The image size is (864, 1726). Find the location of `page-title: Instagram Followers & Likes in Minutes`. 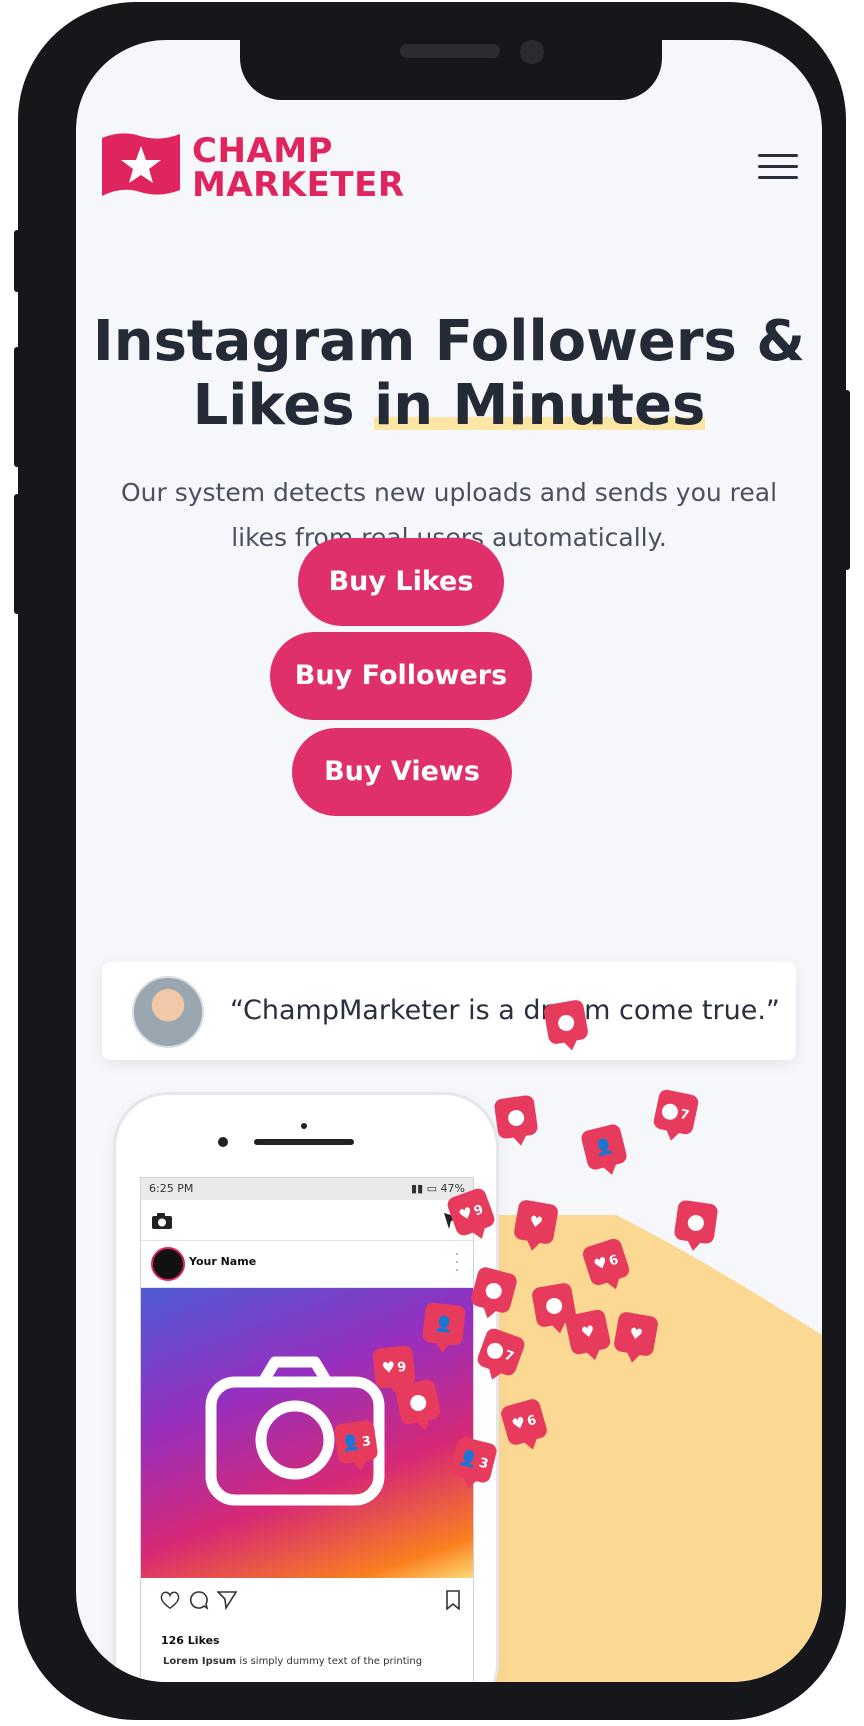

page-title: Instagram Followers & Likes in Minutes is located at coordinates (449, 374).